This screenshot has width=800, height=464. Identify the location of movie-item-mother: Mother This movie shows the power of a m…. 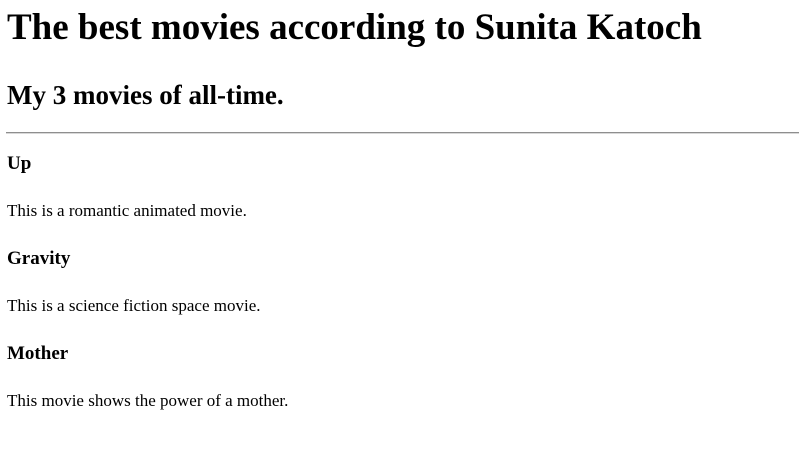
(403, 377).